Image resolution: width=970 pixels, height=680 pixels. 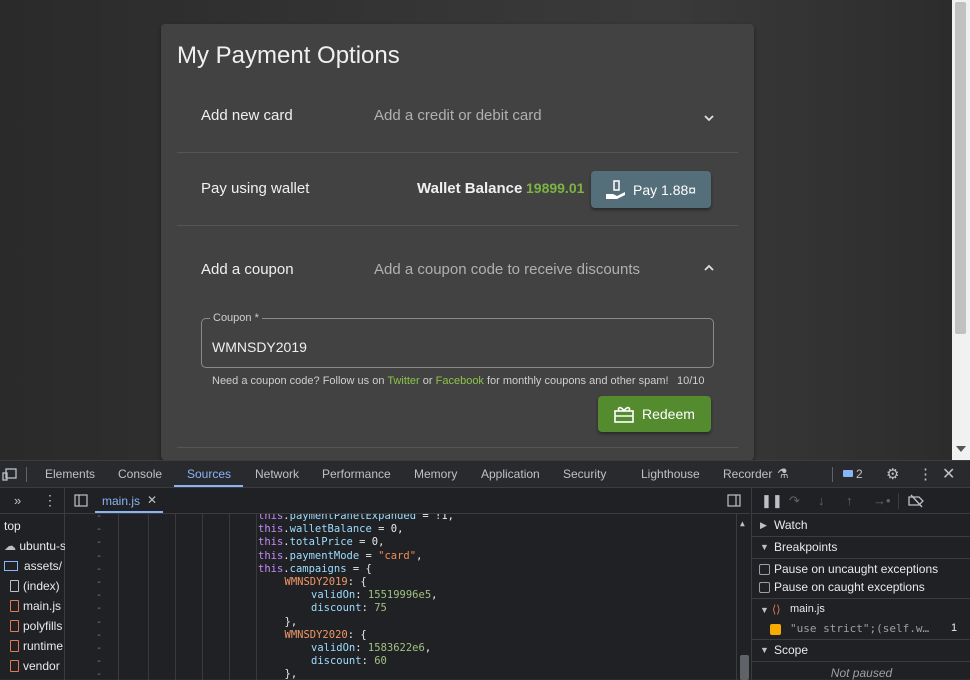 I want to click on code-line: WMNSDY2020: {, so click(x=326, y=635).